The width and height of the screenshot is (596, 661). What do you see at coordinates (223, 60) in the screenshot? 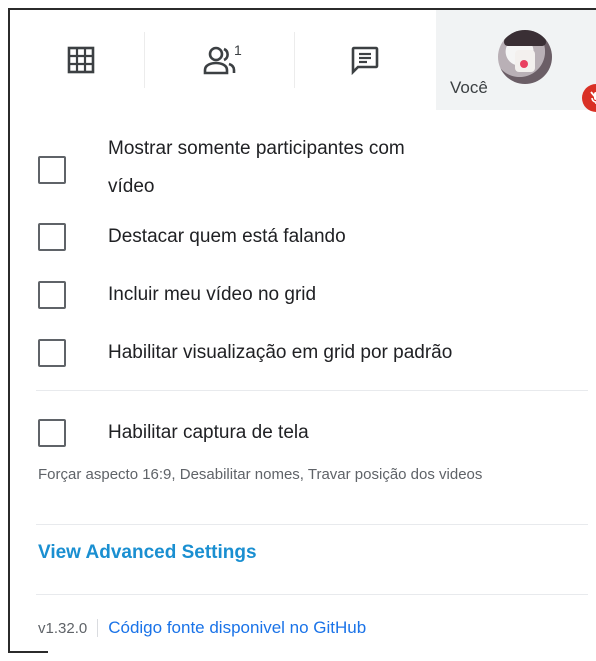
I see `people-button: 1` at bounding box center [223, 60].